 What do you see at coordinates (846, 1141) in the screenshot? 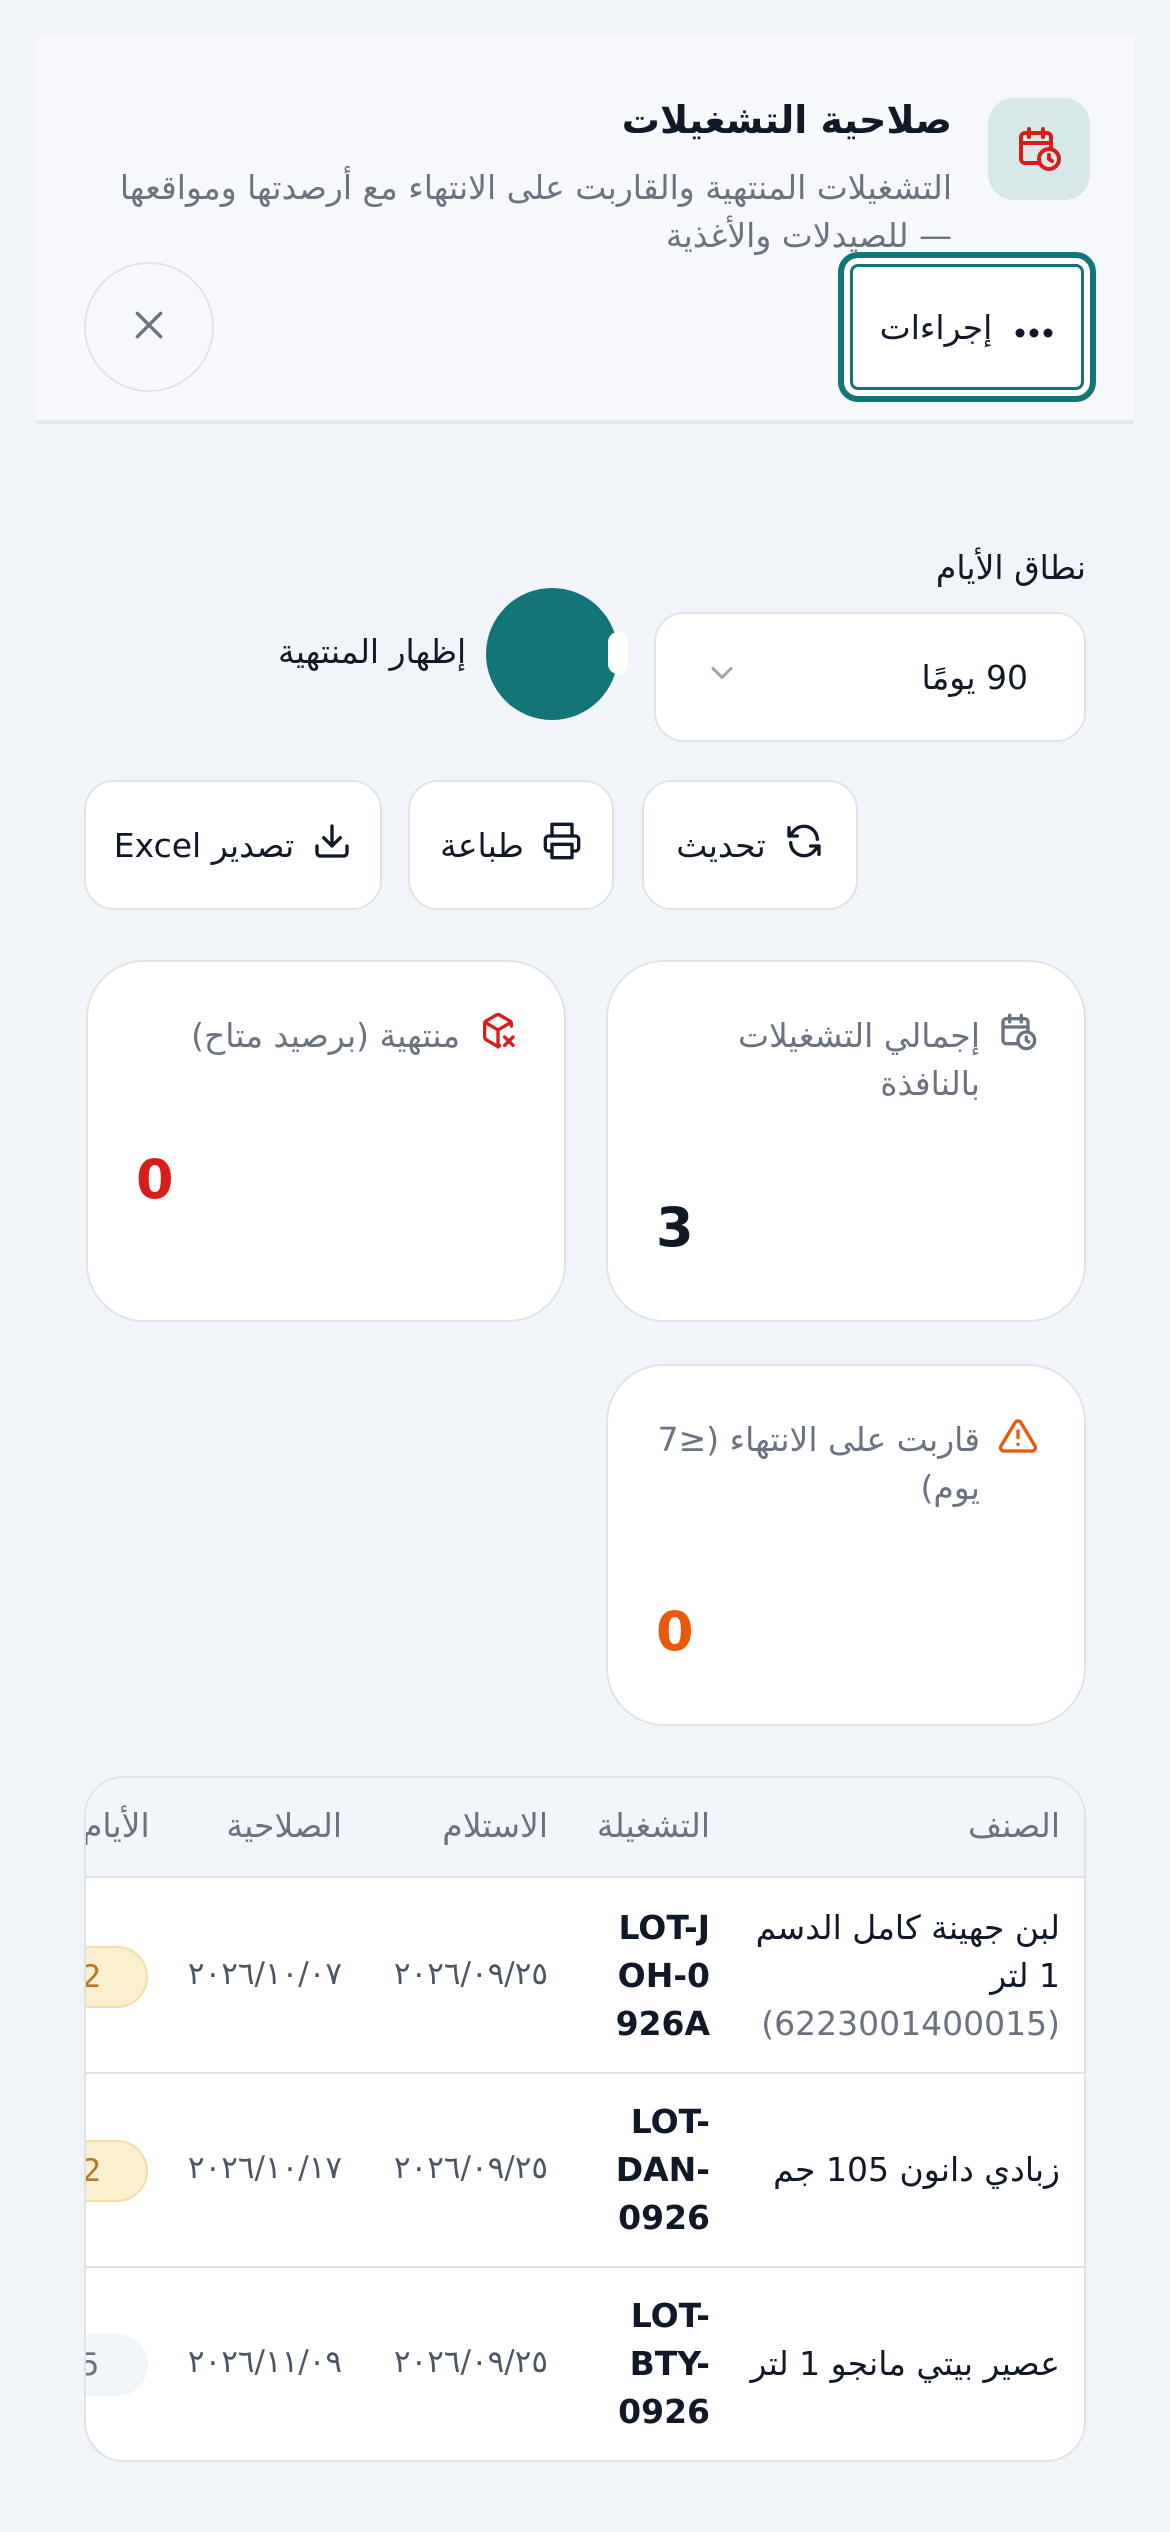
I see `stat-card-total: إجمالي التشغيلات بالنافذة 3` at bounding box center [846, 1141].